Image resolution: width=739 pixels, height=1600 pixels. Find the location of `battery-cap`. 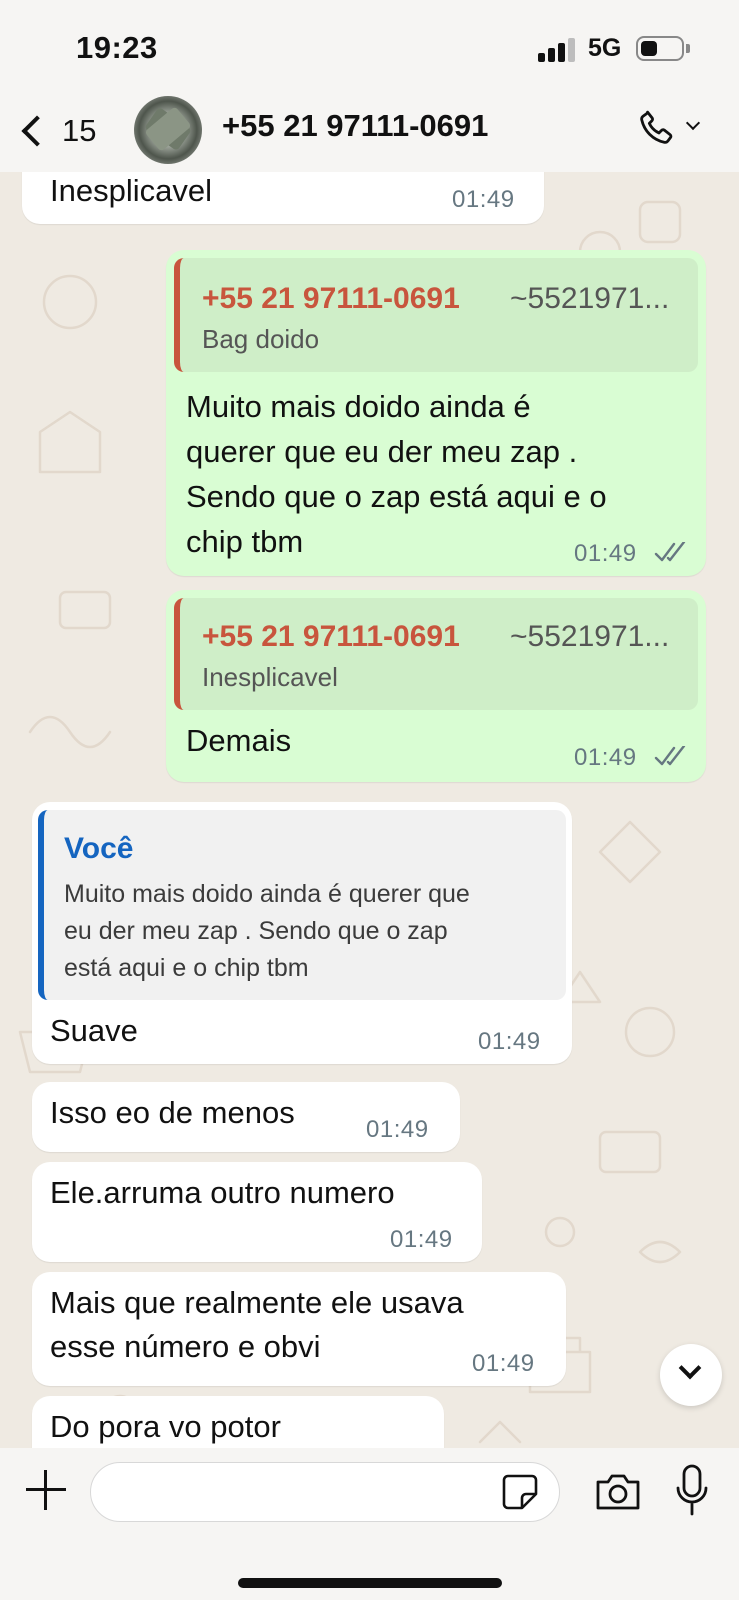

battery-cap is located at coordinates (688, 48).